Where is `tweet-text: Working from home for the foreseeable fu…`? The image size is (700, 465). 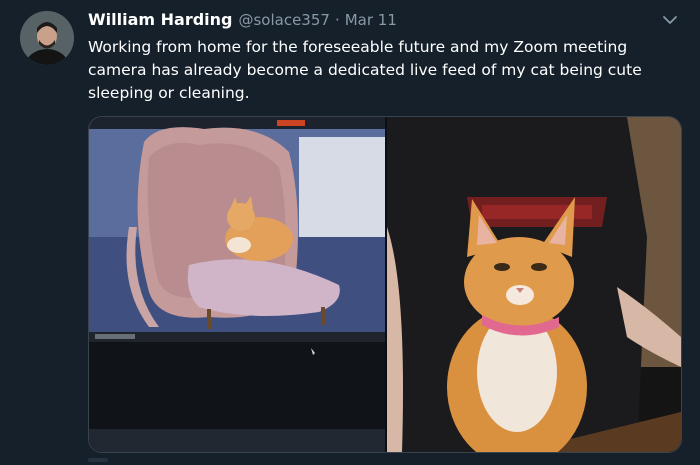
tweet-text: Working from home for the foreseeable fu… is located at coordinates (365, 70).